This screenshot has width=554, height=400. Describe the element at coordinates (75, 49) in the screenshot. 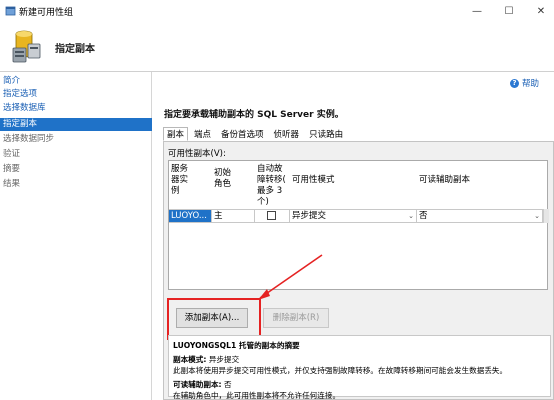

I see `page-title: 指定副本` at that location.